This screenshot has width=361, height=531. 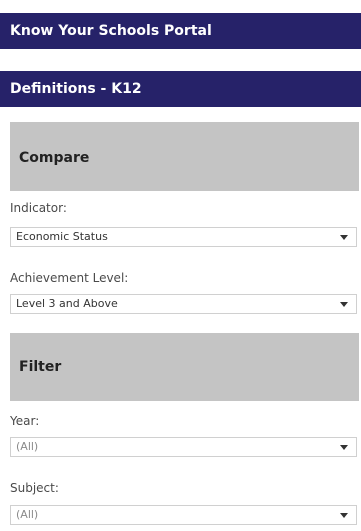 What do you see at coordinates (54, 158) in the screenshot?
I see `compare-title: Compare` at bounding box center [54, 158].